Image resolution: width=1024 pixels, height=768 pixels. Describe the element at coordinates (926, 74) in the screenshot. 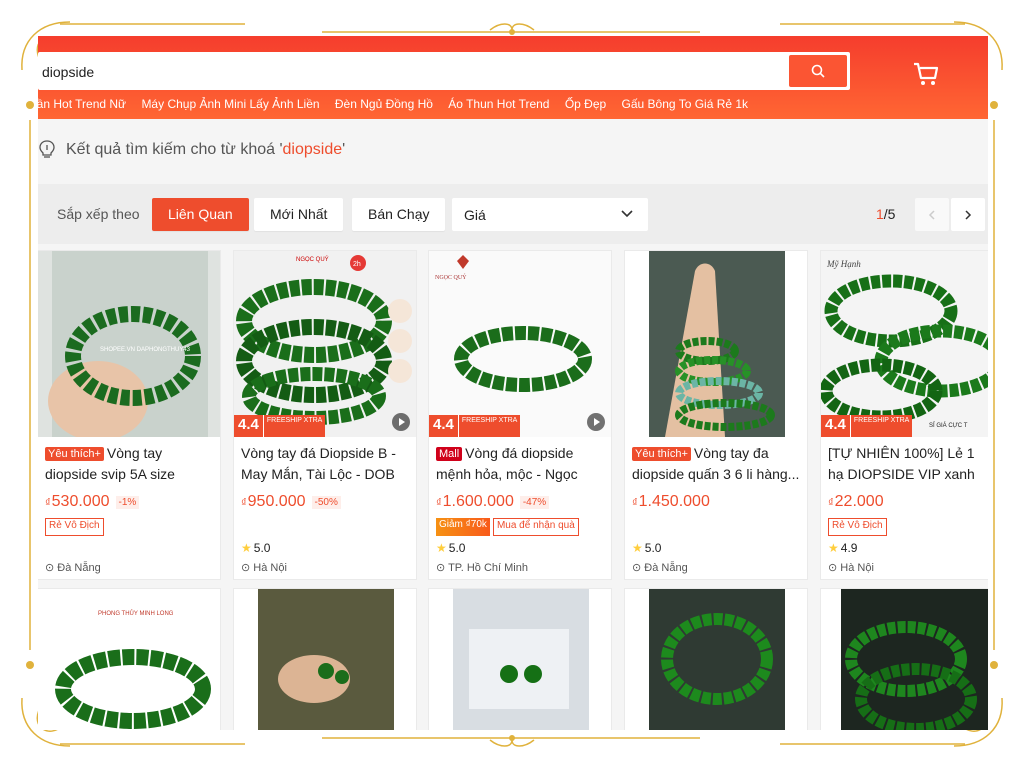

I see `cart-icon` at that location.